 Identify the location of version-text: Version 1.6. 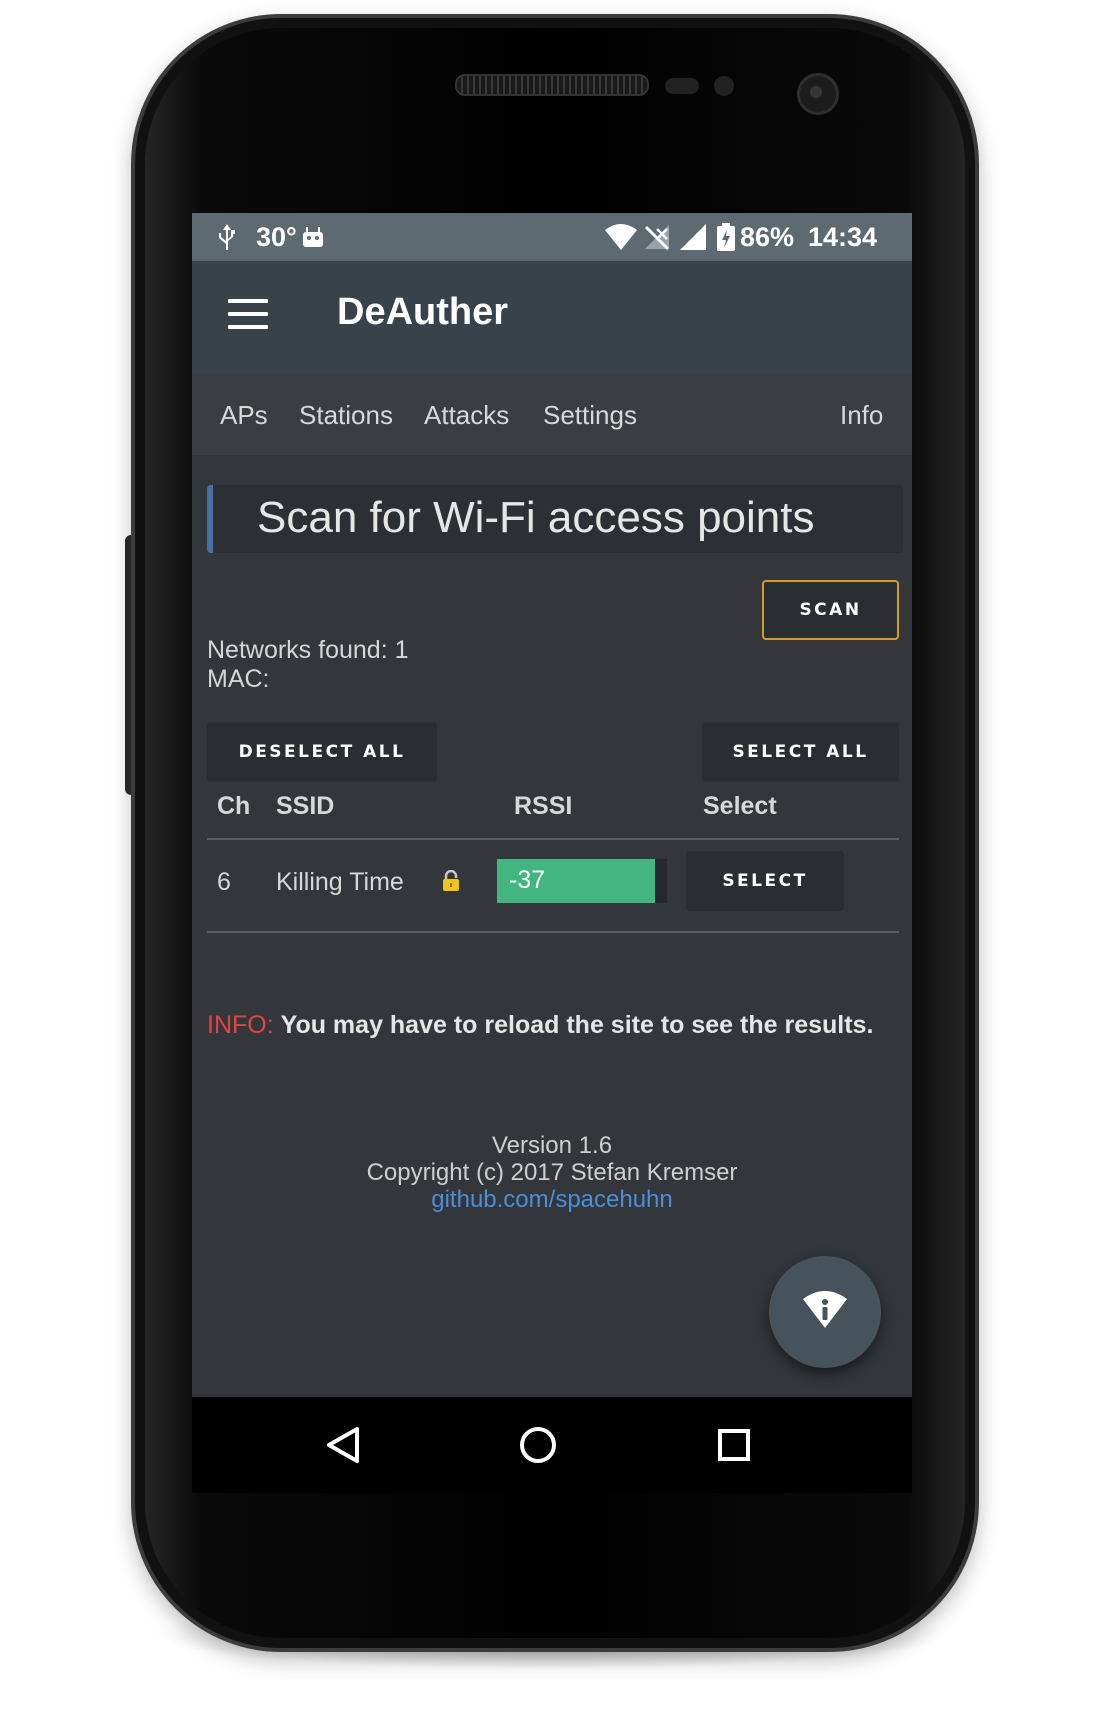
(552, 1145).